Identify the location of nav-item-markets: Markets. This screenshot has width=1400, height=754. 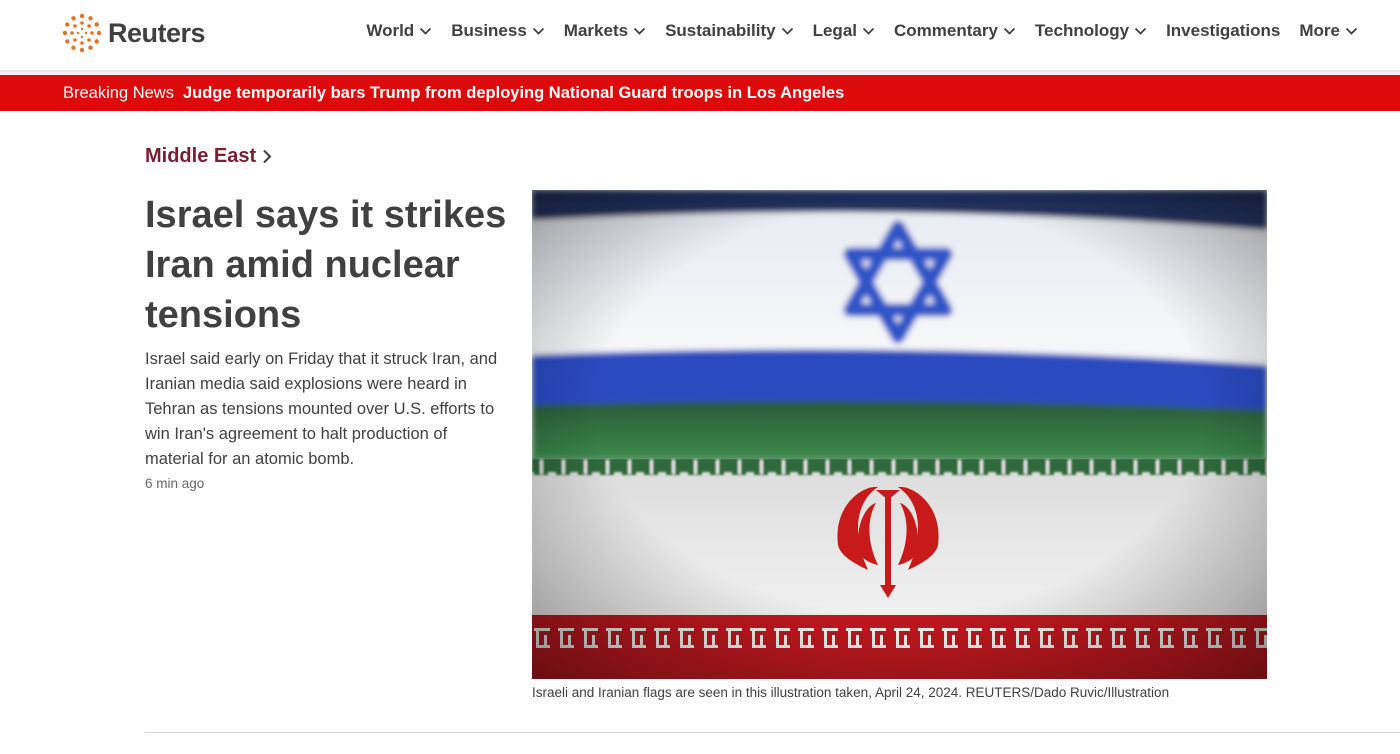
(605, 31).